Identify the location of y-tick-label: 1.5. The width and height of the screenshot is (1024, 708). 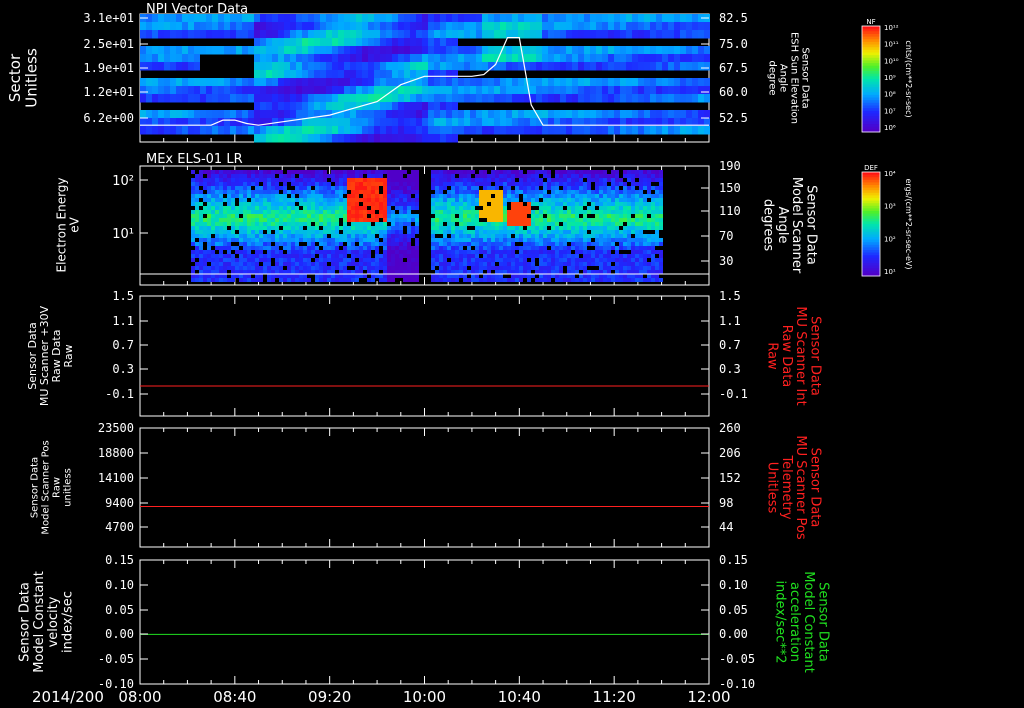
(123, 296).